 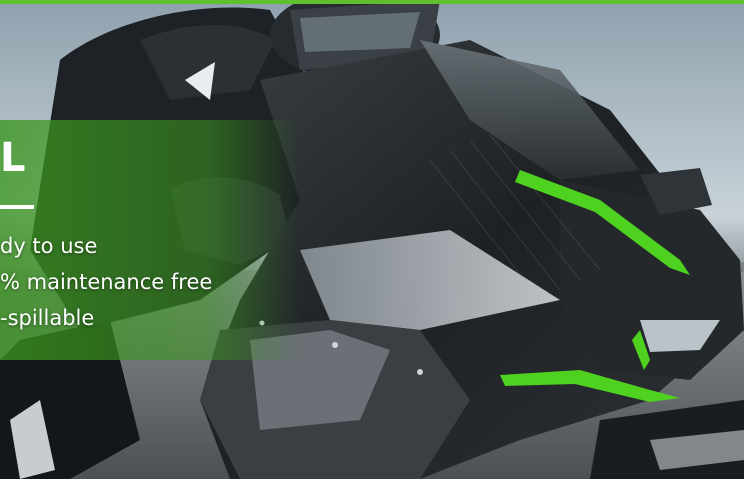 I want to click on feature-item: % maintenance free, so click(x=106, y=282).